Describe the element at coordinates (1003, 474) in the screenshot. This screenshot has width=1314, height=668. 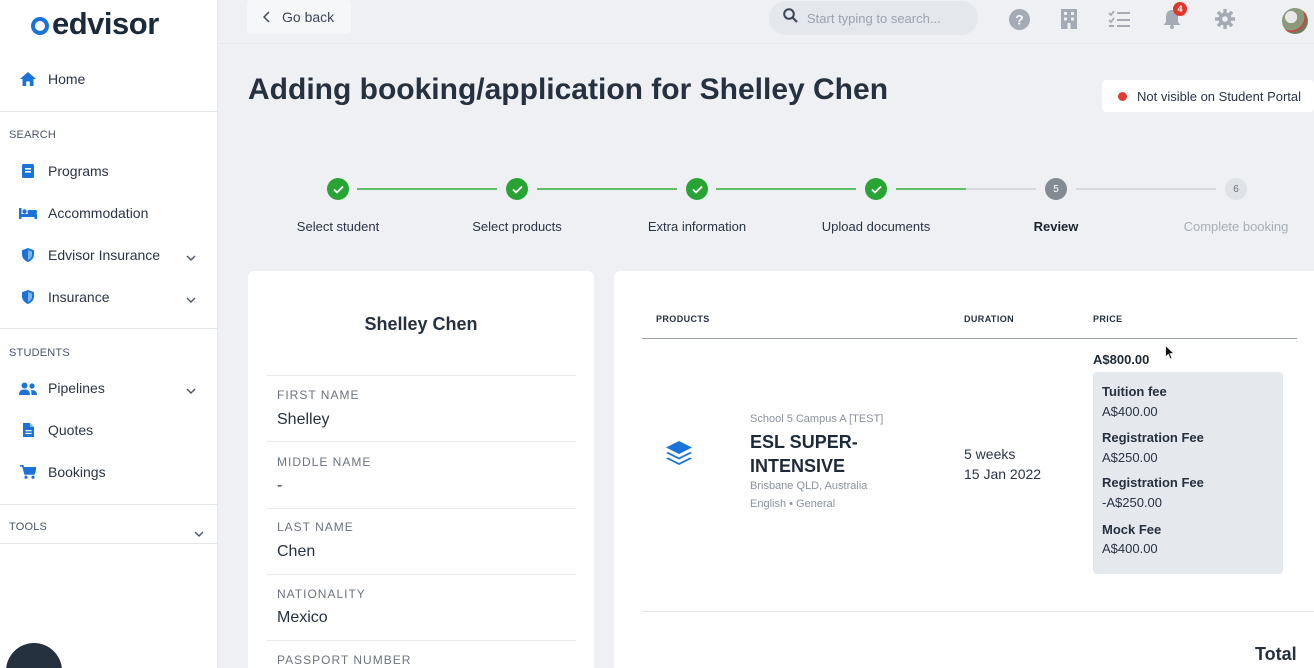
I see `duration-start-date: 15 Jan 2022` at that location.